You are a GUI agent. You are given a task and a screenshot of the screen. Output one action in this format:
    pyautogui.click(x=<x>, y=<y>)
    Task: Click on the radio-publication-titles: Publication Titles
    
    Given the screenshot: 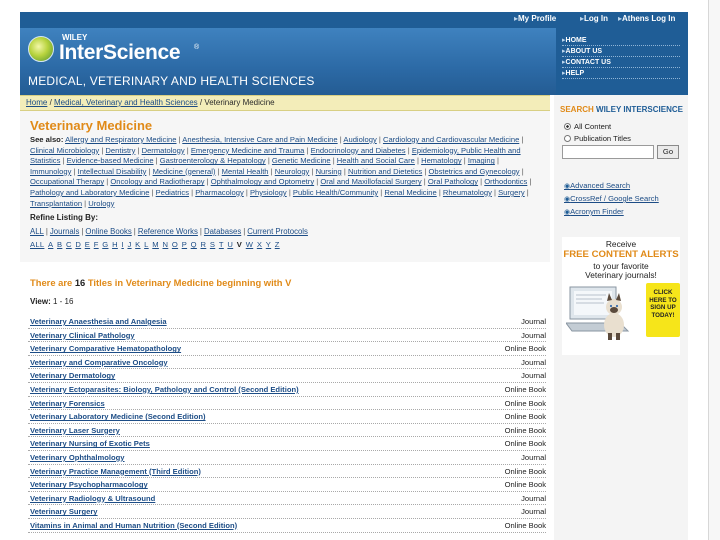 What is the action you would take?
    pyautogui.click(x=624, y=138)
    